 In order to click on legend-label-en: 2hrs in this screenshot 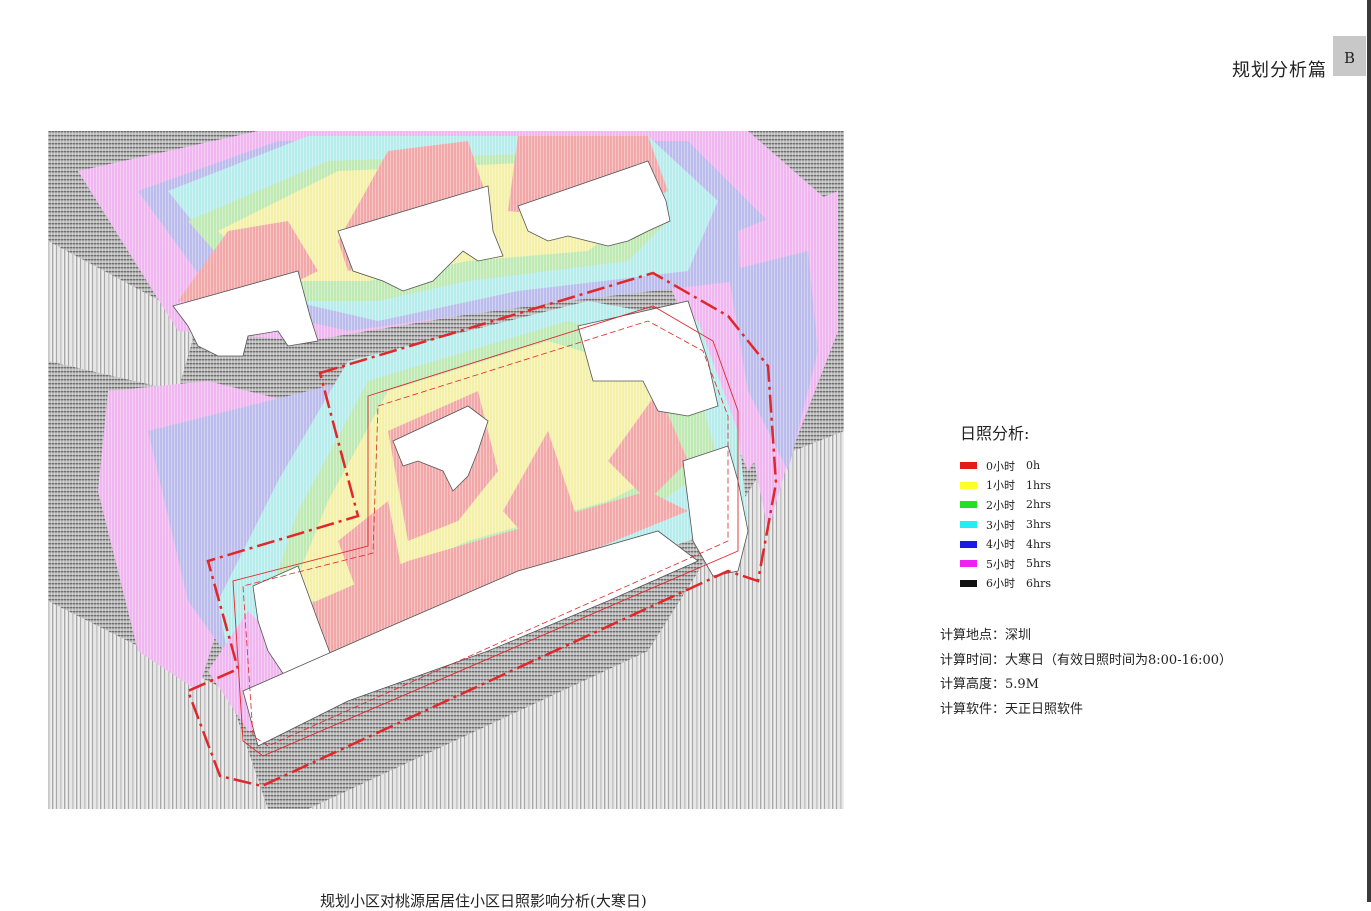, I will do `click(1038, 505)`.